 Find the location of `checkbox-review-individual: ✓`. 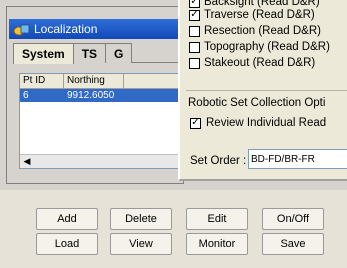

checkbox-review-individual: ✓ is located at coordinates (195, 123).